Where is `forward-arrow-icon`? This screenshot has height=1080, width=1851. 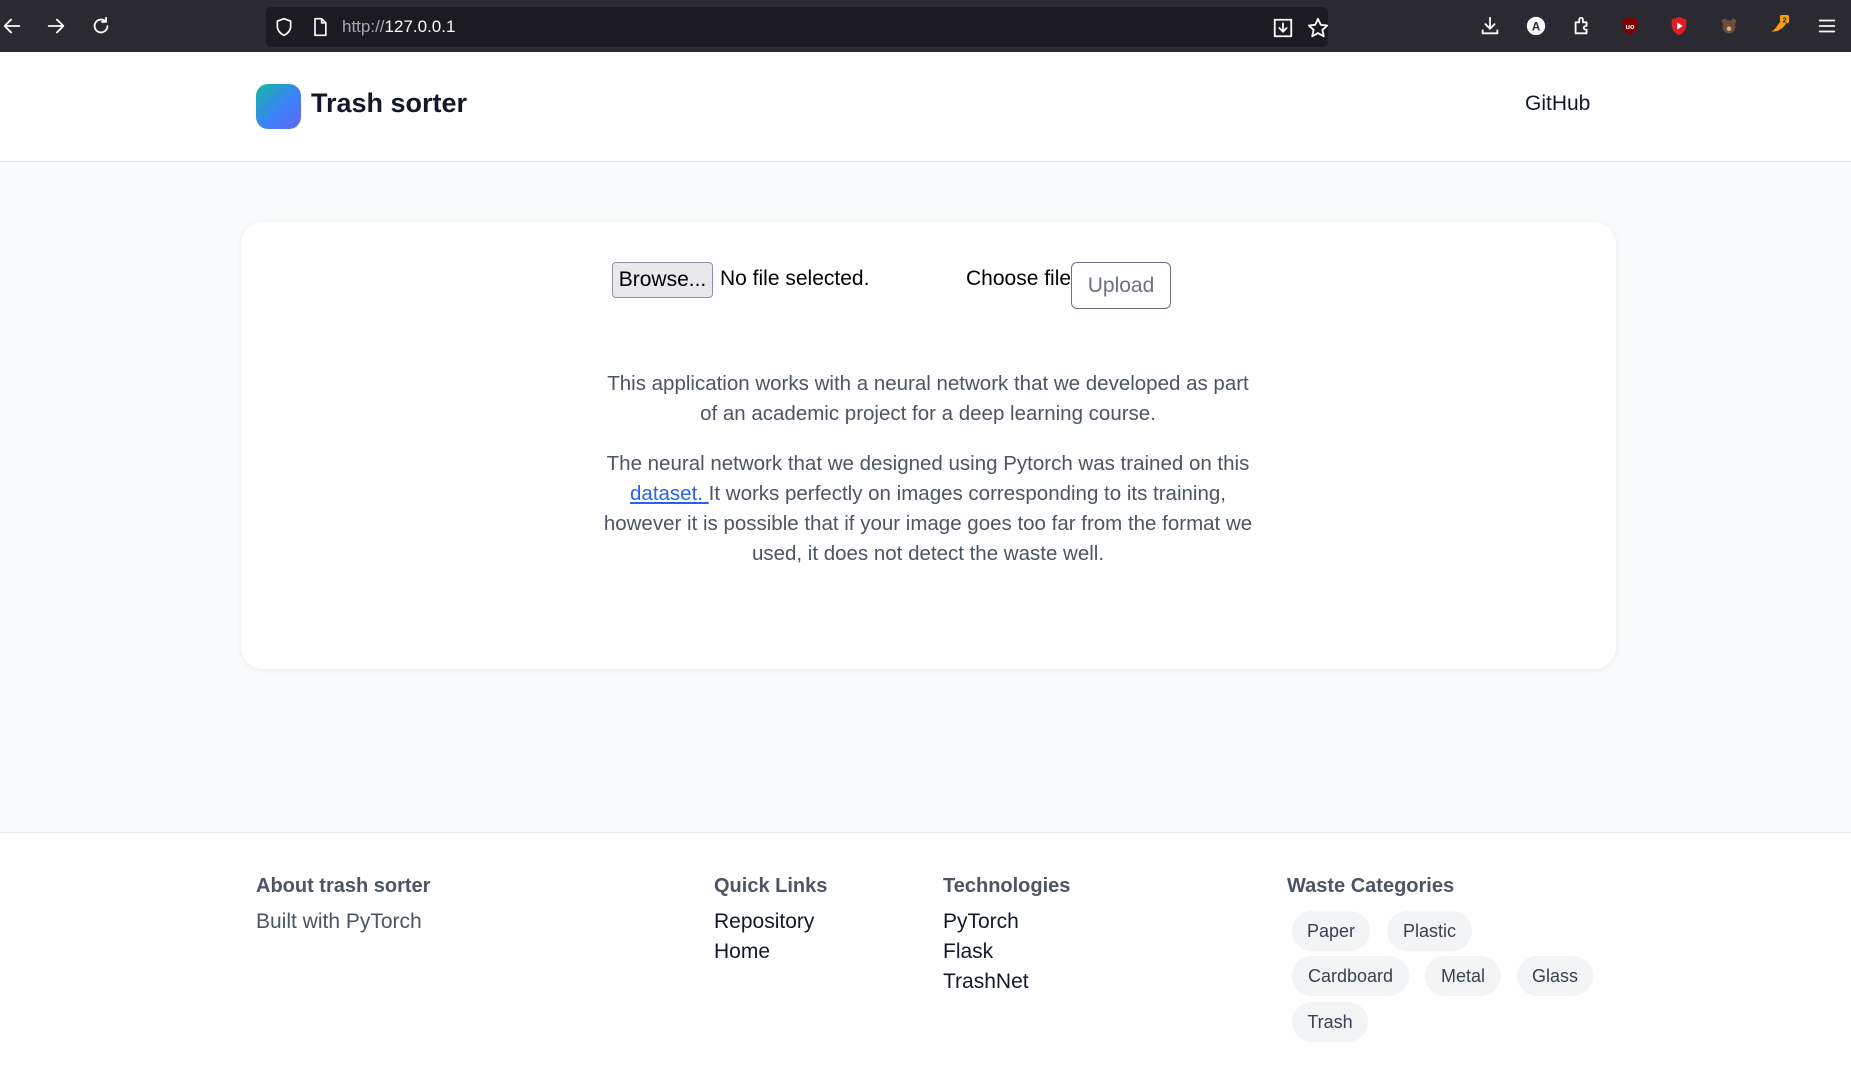 forward-arrow-icon is located at coordinates (56, 26).